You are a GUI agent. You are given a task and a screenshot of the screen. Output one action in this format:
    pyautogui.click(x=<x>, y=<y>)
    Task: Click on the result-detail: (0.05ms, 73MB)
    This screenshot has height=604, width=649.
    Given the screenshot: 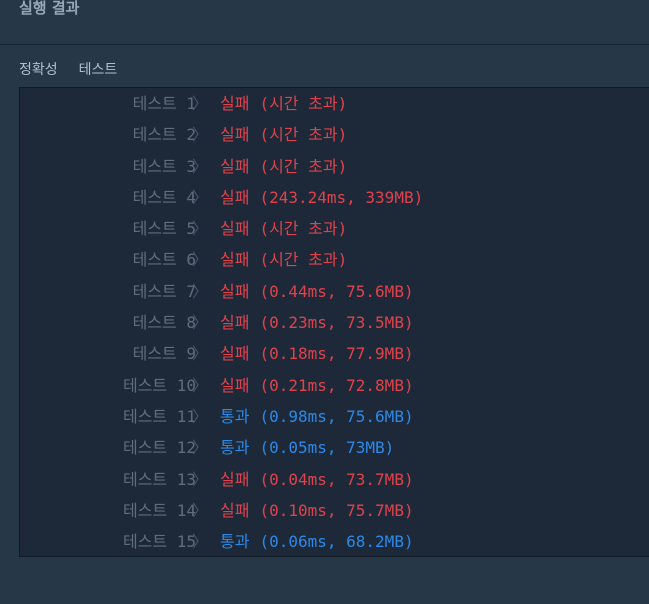 What is the action you would take?
    pyautogui.click(x=327, y=448)
    